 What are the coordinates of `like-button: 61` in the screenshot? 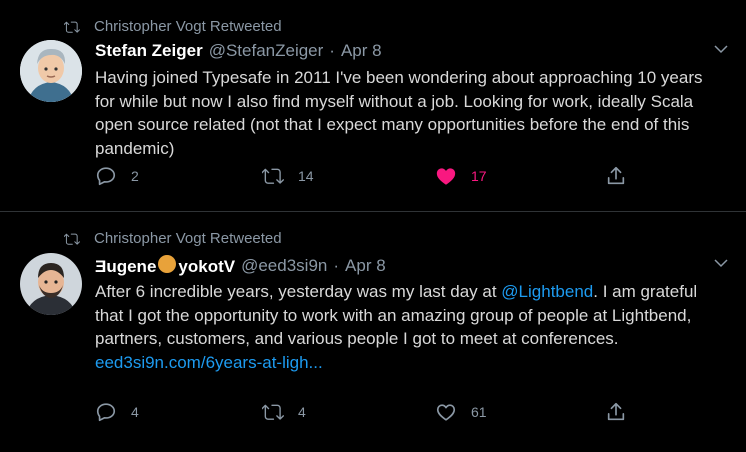 It's located at (461, 412).